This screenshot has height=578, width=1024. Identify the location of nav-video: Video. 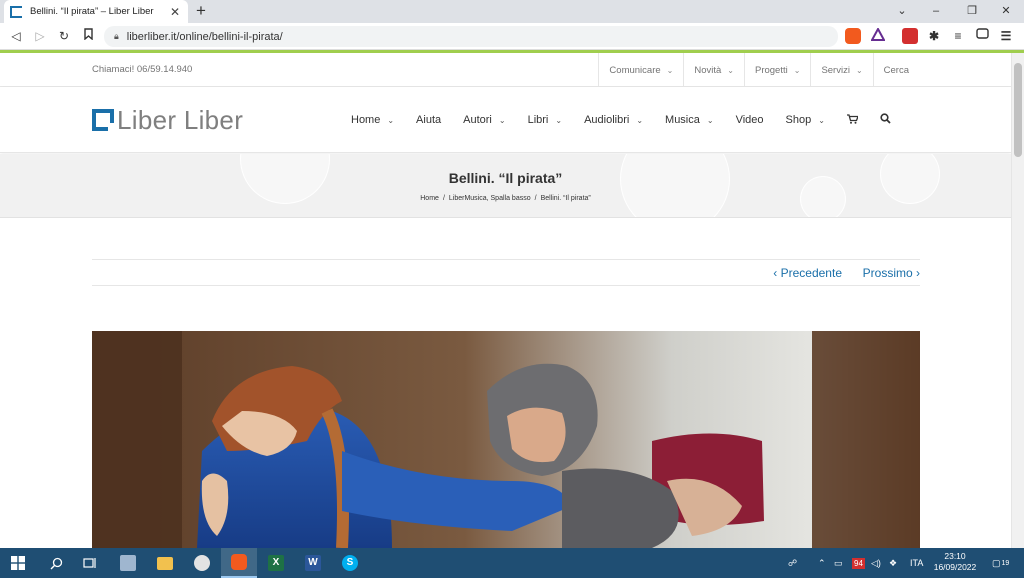
(750, 120).